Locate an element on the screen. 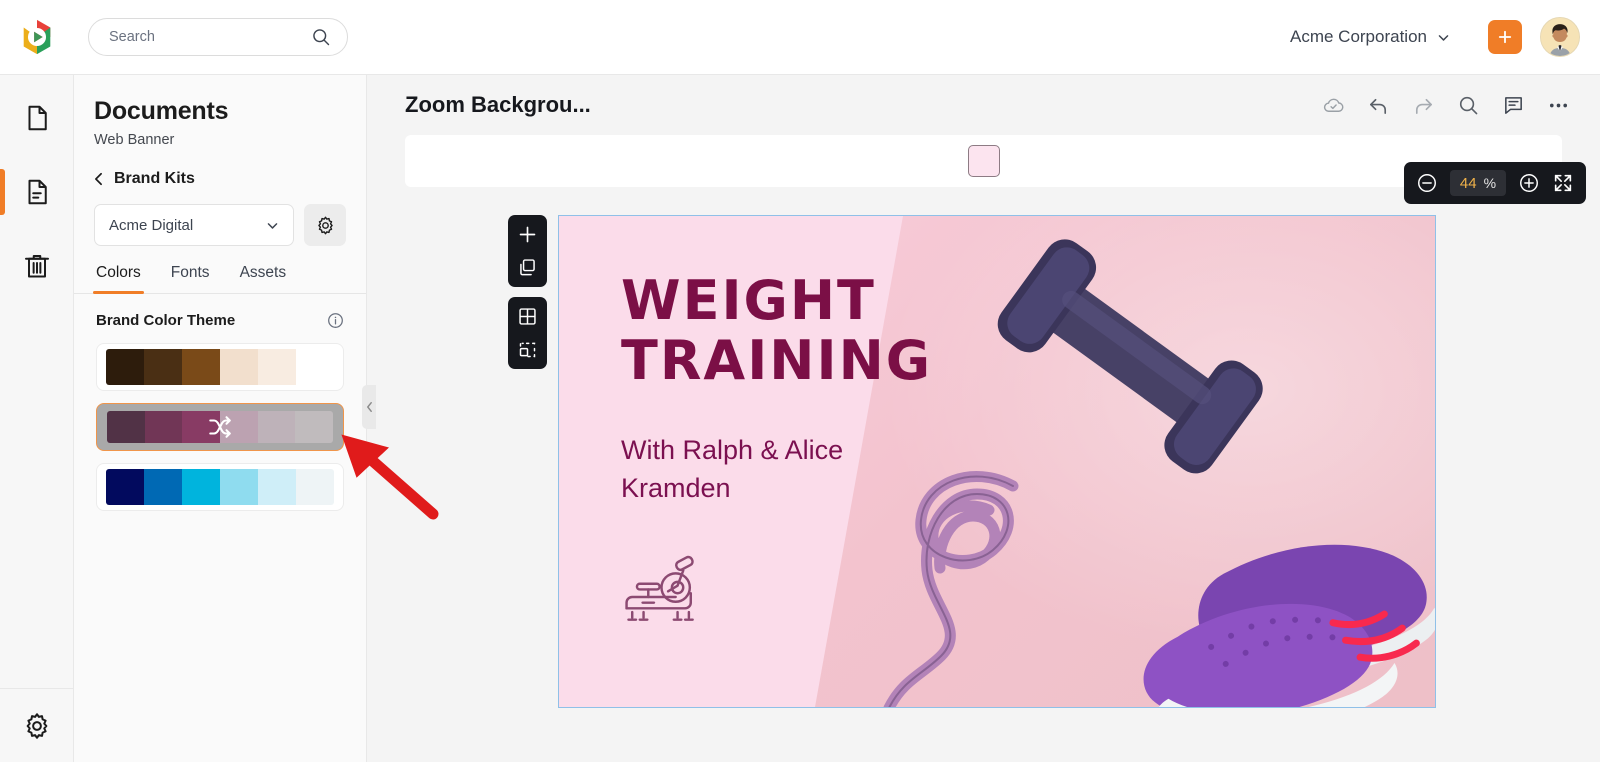  select-frame-icon is located at coordinates (527, 349).